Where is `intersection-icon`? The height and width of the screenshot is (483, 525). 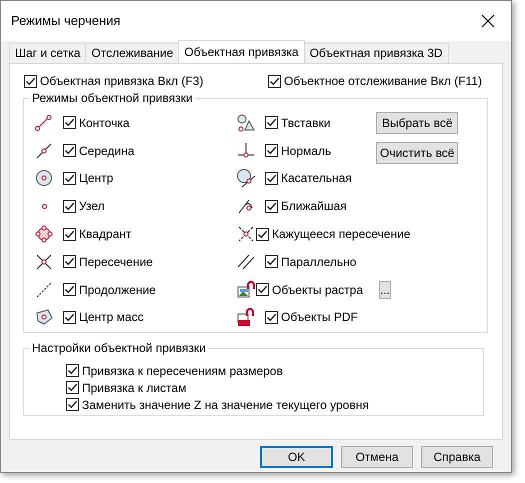 intersection-icon is located at coordinates (44, 262).